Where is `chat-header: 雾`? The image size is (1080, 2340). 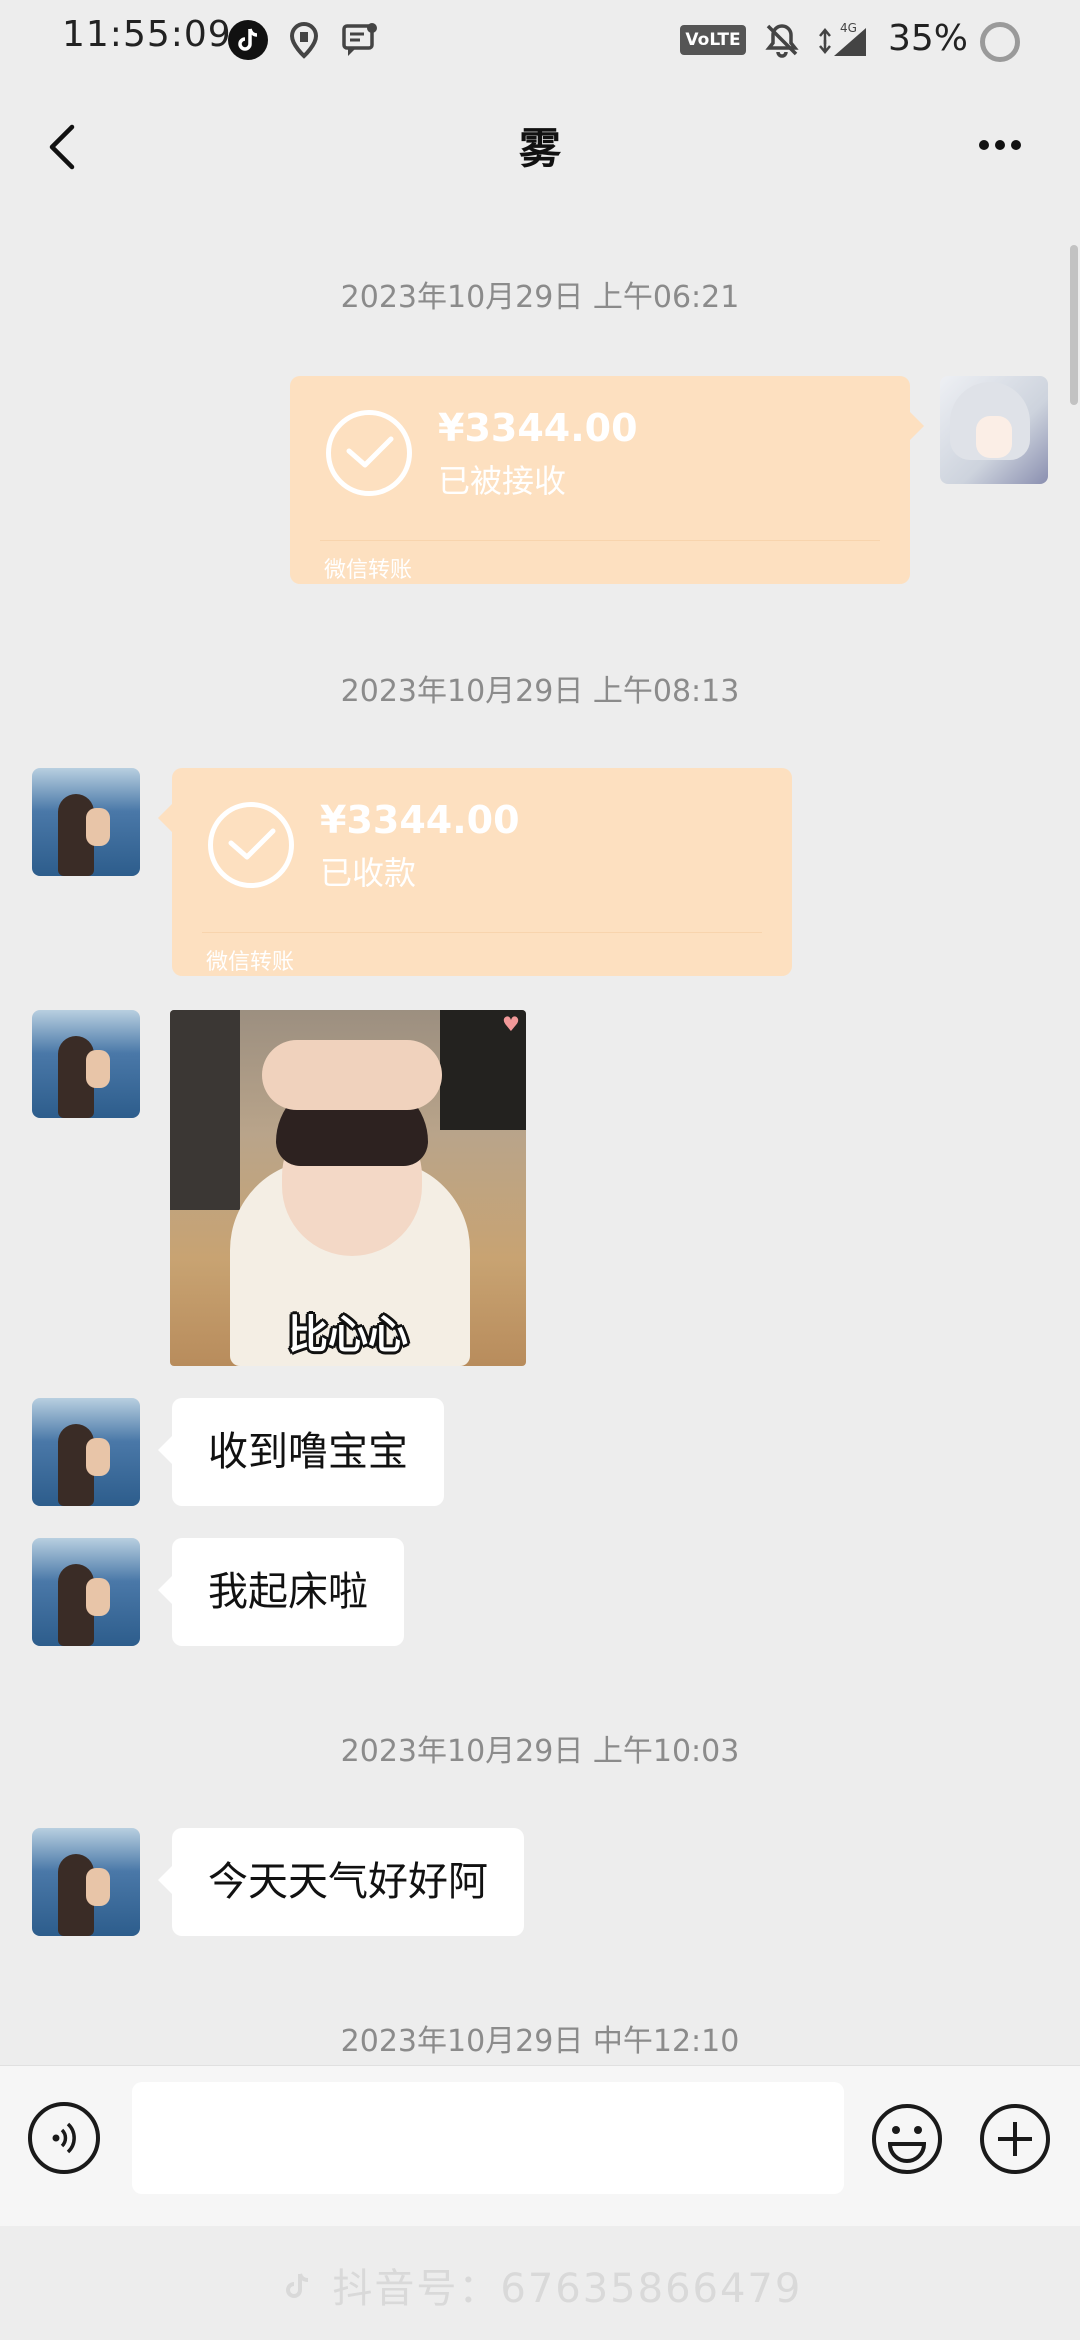 chat-header: 雾 is located at coordinates (540, 145).